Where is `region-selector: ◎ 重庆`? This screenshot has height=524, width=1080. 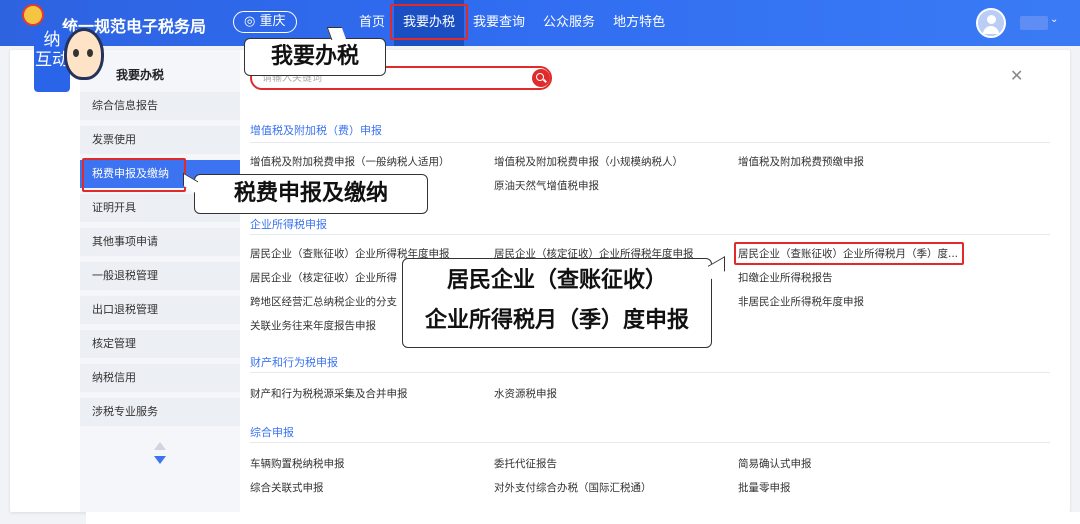 region-selector: ◎ 重庆 is located at coordinates (265, 22).